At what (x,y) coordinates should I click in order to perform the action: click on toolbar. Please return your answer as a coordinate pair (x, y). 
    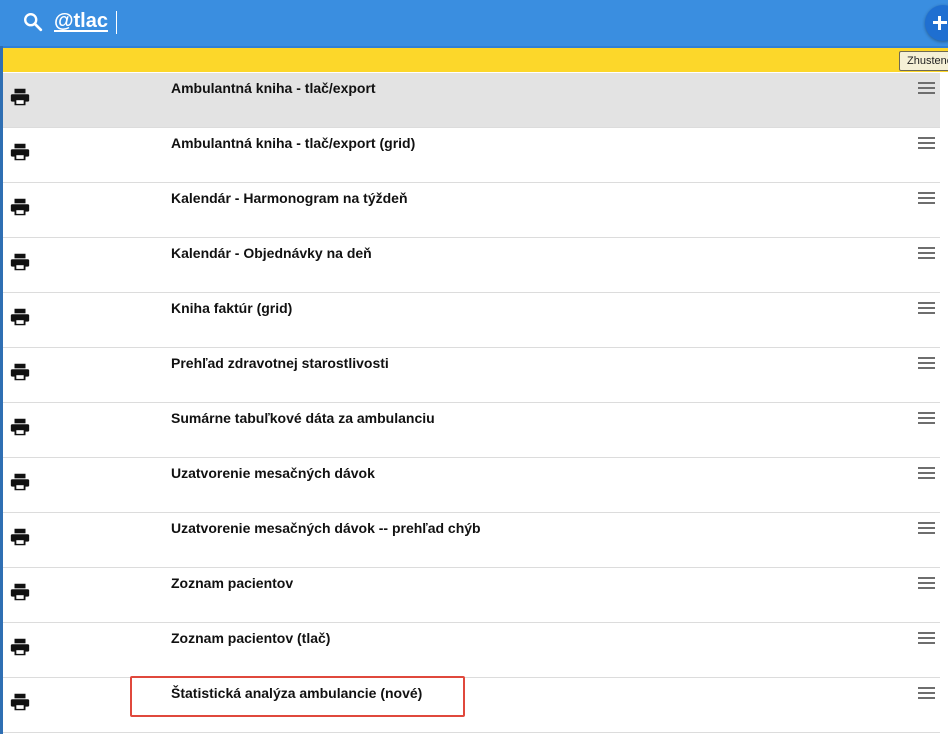
    Looking at the image, I should click on (475, 59).